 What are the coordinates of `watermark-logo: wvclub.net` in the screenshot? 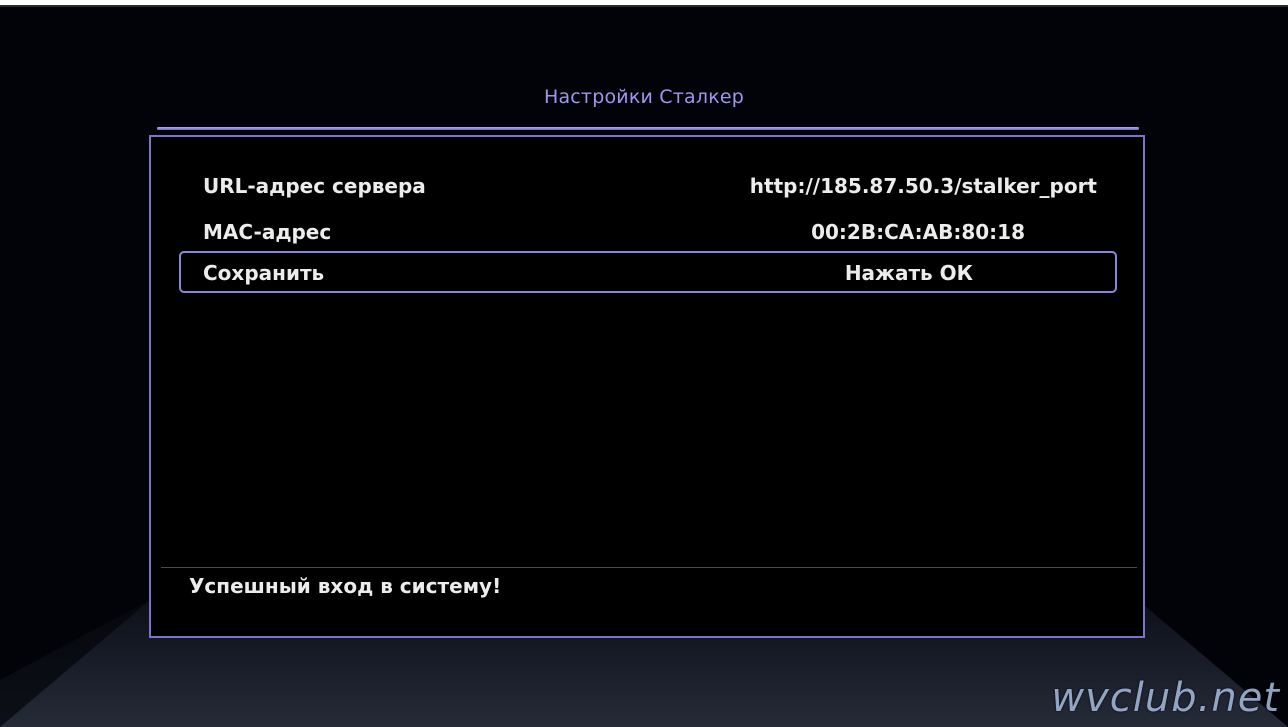 It's located at (1165, 698).